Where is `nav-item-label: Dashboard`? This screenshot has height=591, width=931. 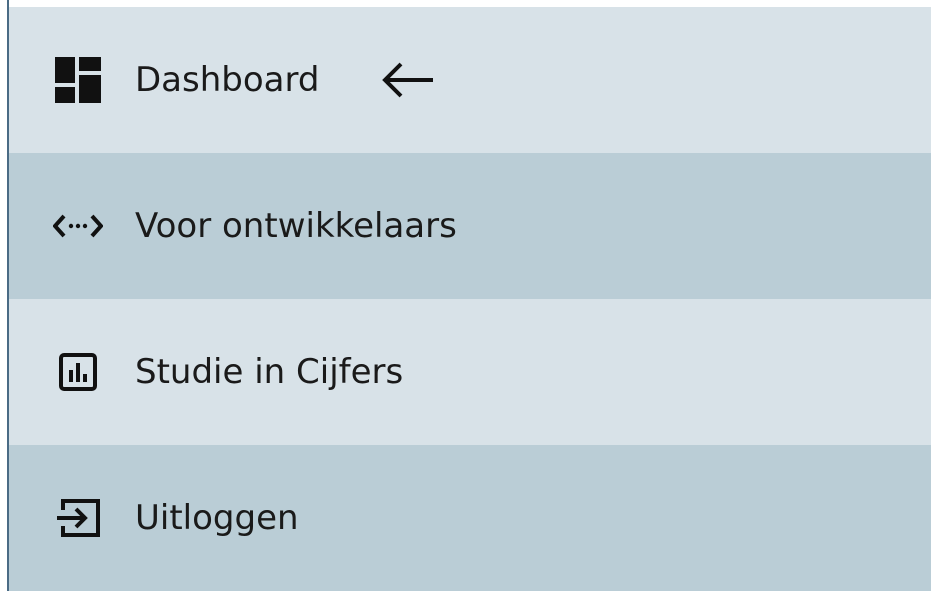 nav-item-label: Dashboard is located at coordinates (227, 80).